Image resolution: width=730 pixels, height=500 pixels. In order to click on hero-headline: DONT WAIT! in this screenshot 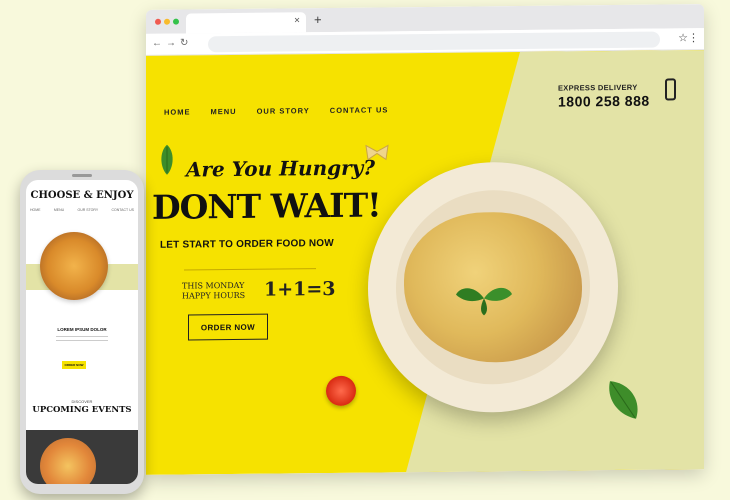, I will do `click(266, 206)`.